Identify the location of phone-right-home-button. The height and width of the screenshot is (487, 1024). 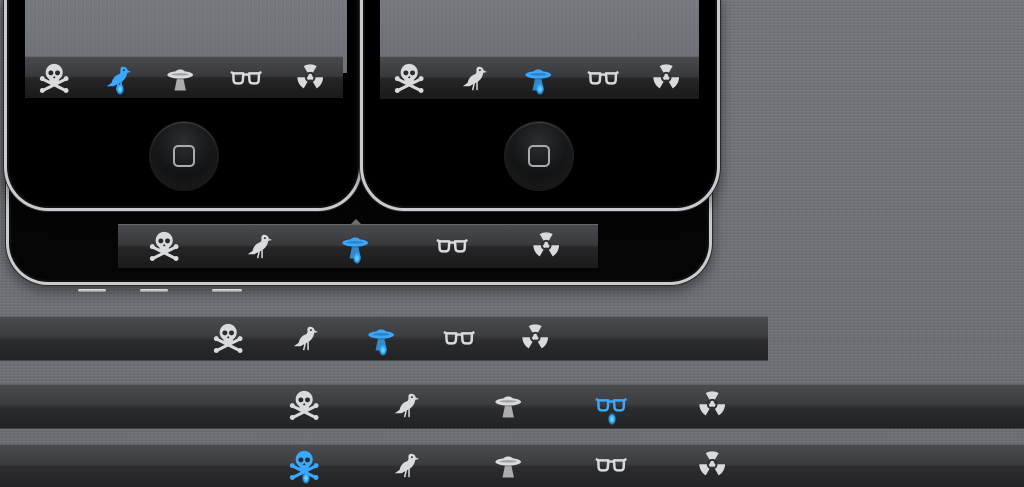
(539, 156).